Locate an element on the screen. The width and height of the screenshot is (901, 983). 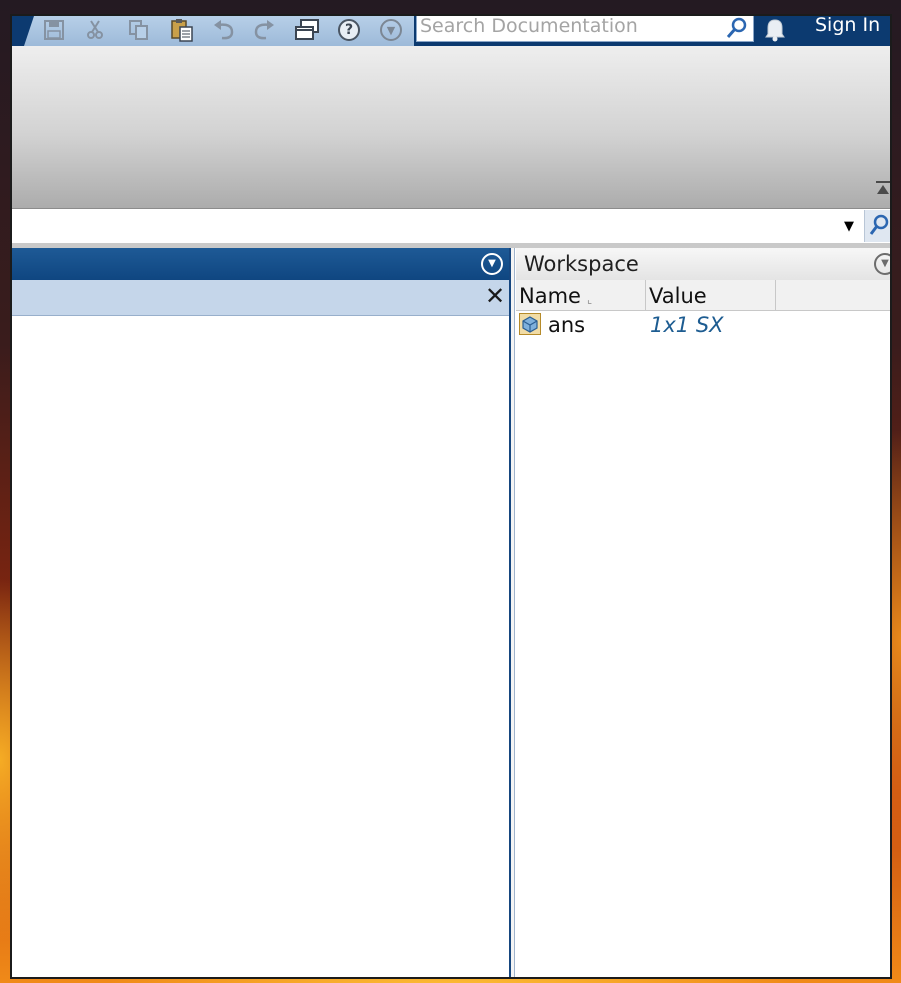
workspace-title: Workspace is located at coordinates (581, 264).